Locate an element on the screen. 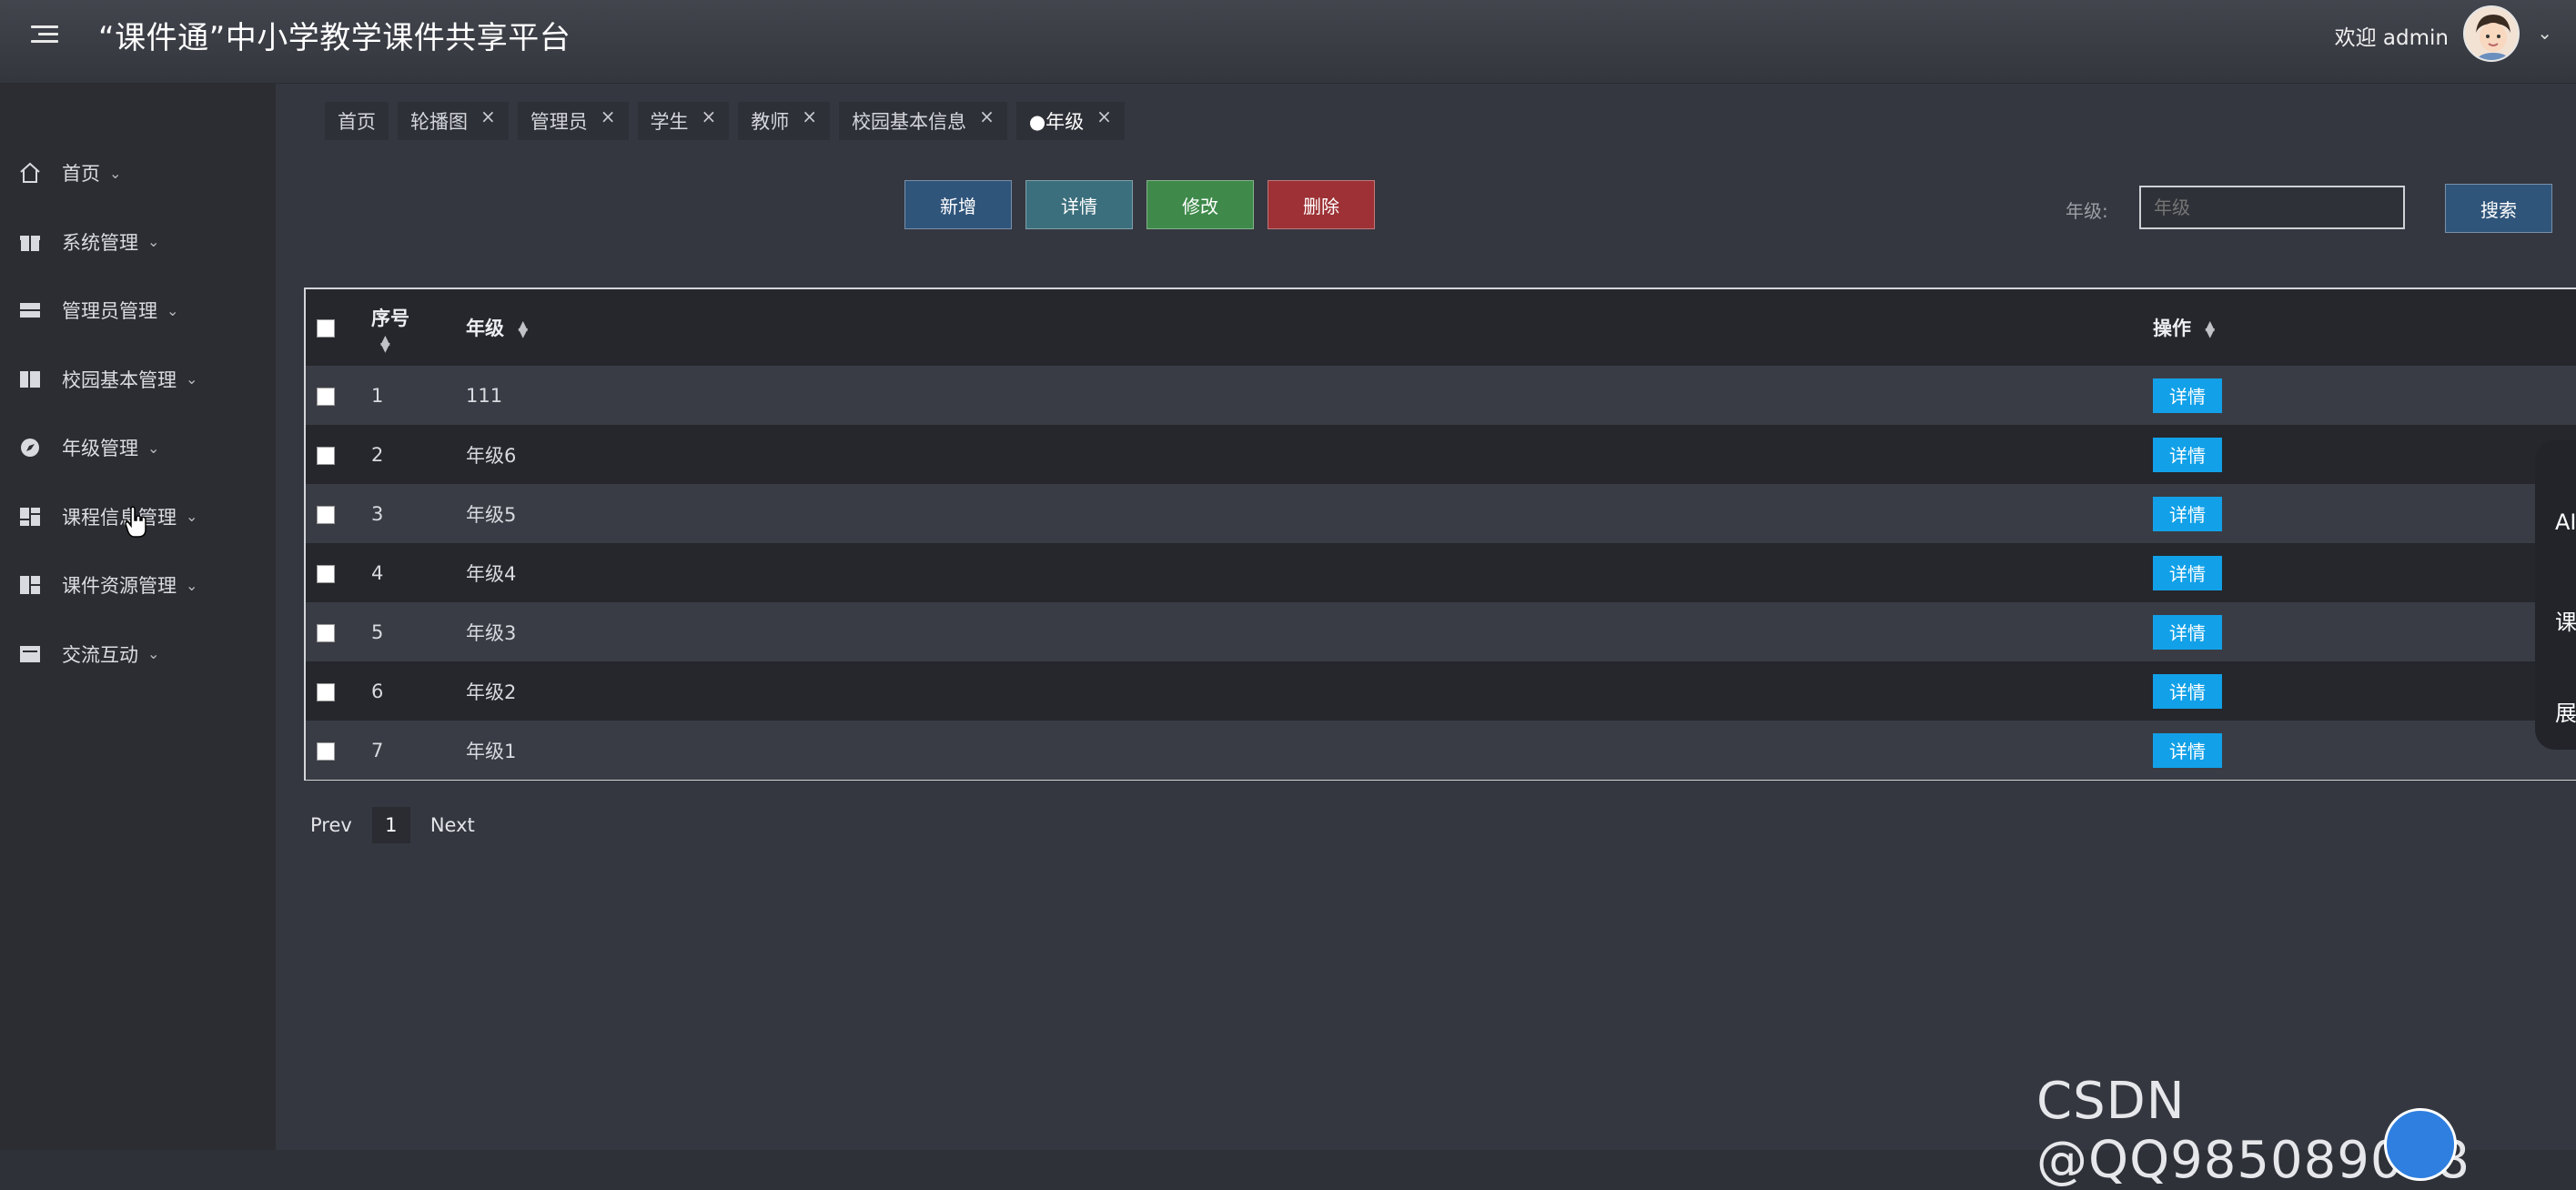  tab-5: 校园基本信息 × is located at coordinates (923, 121).